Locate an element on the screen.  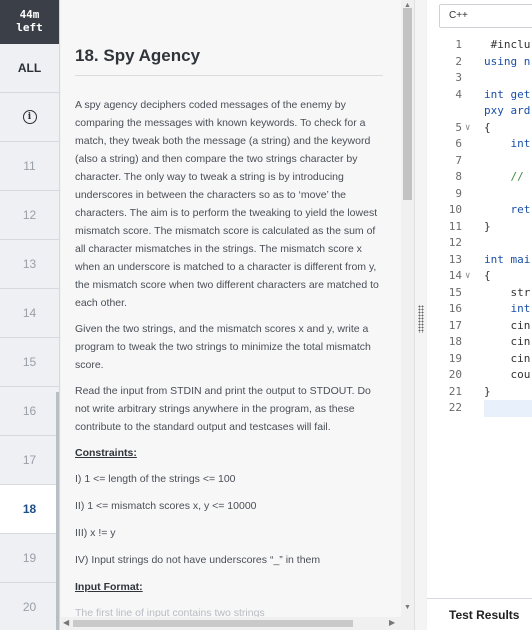
code-text: int mai is located at coordinates (507, 259).